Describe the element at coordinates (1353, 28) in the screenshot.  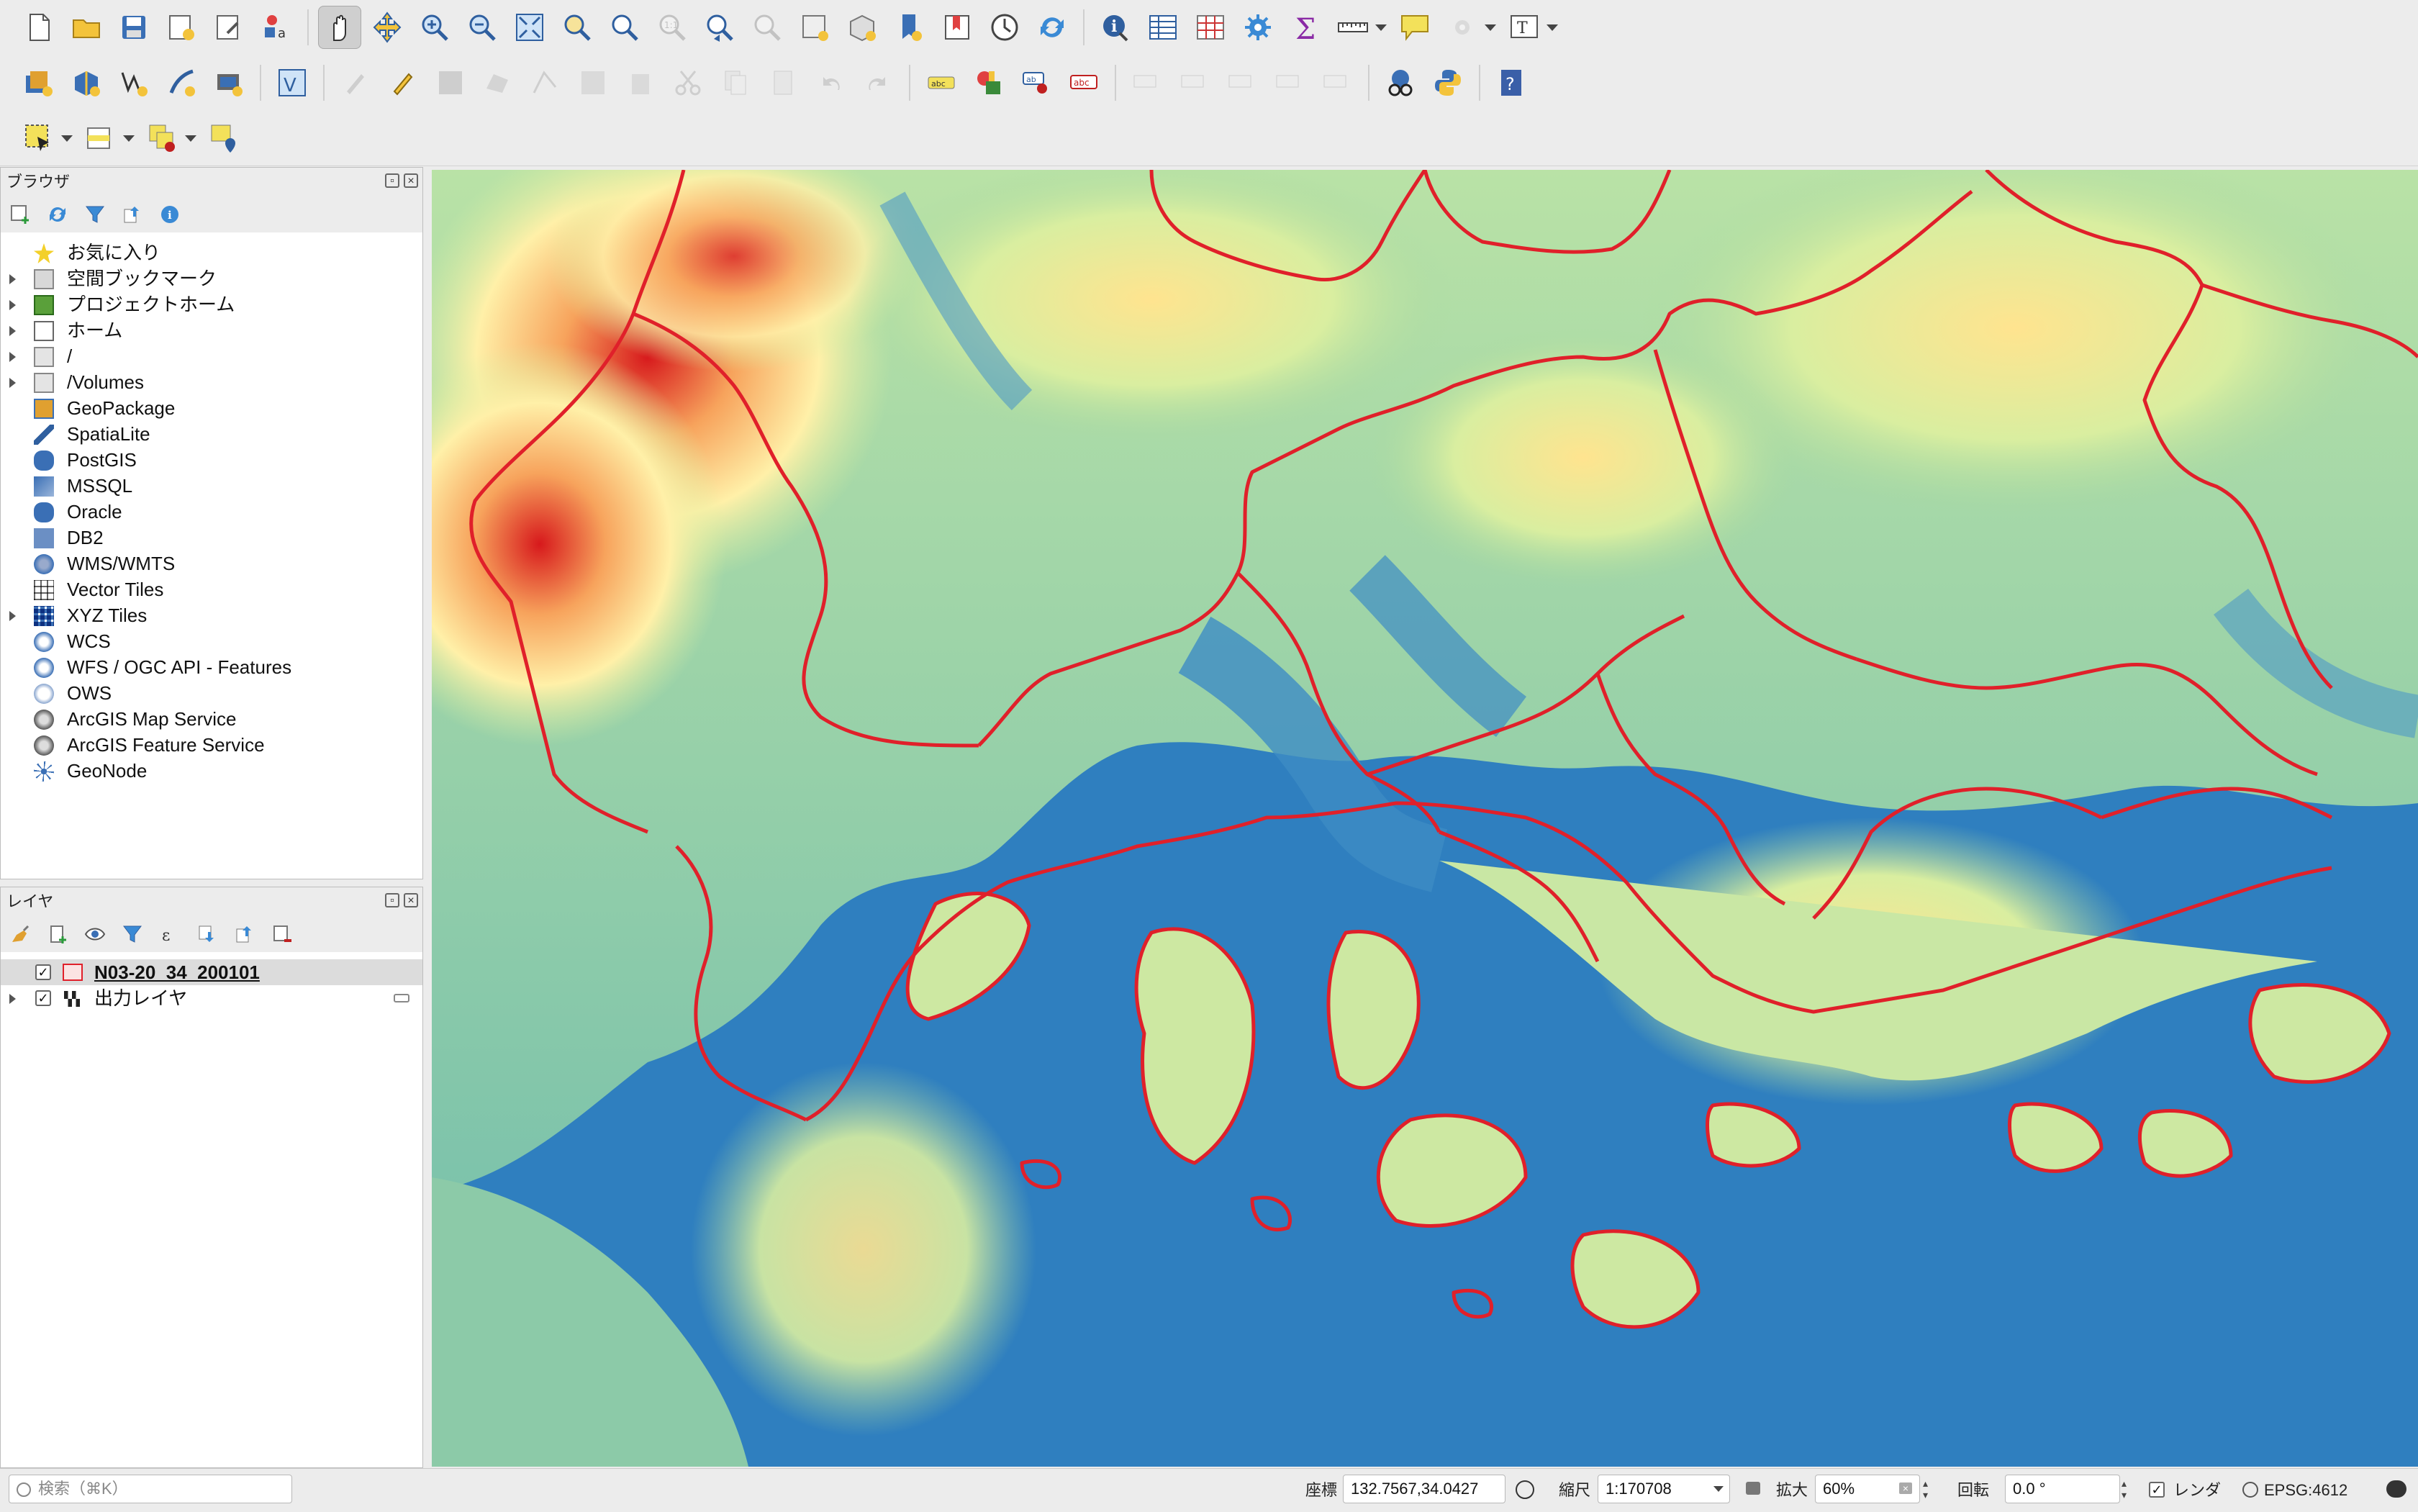
I see `measure-line-icon` at that location.